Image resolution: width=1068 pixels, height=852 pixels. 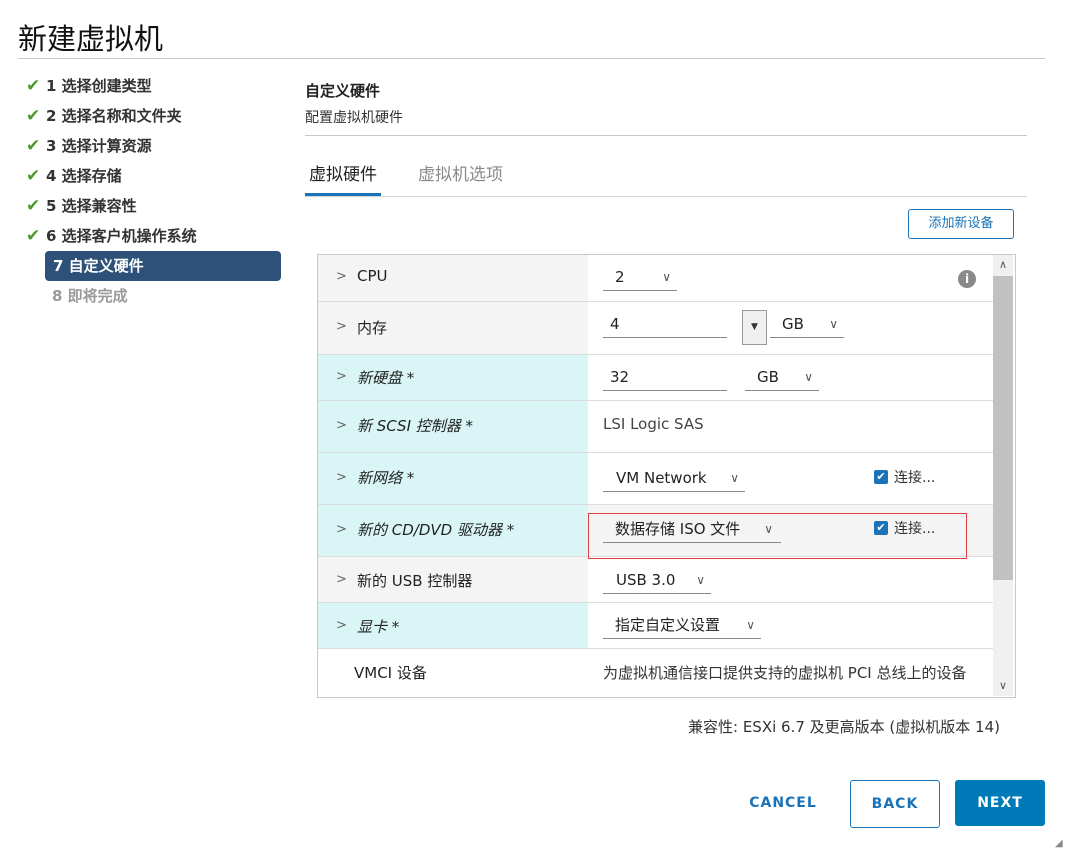 I want to click on compatibility-text: 兼容性: ESXi 6.7 及更高版本 (虚拟机版本 14), so click(x=844, y=727).